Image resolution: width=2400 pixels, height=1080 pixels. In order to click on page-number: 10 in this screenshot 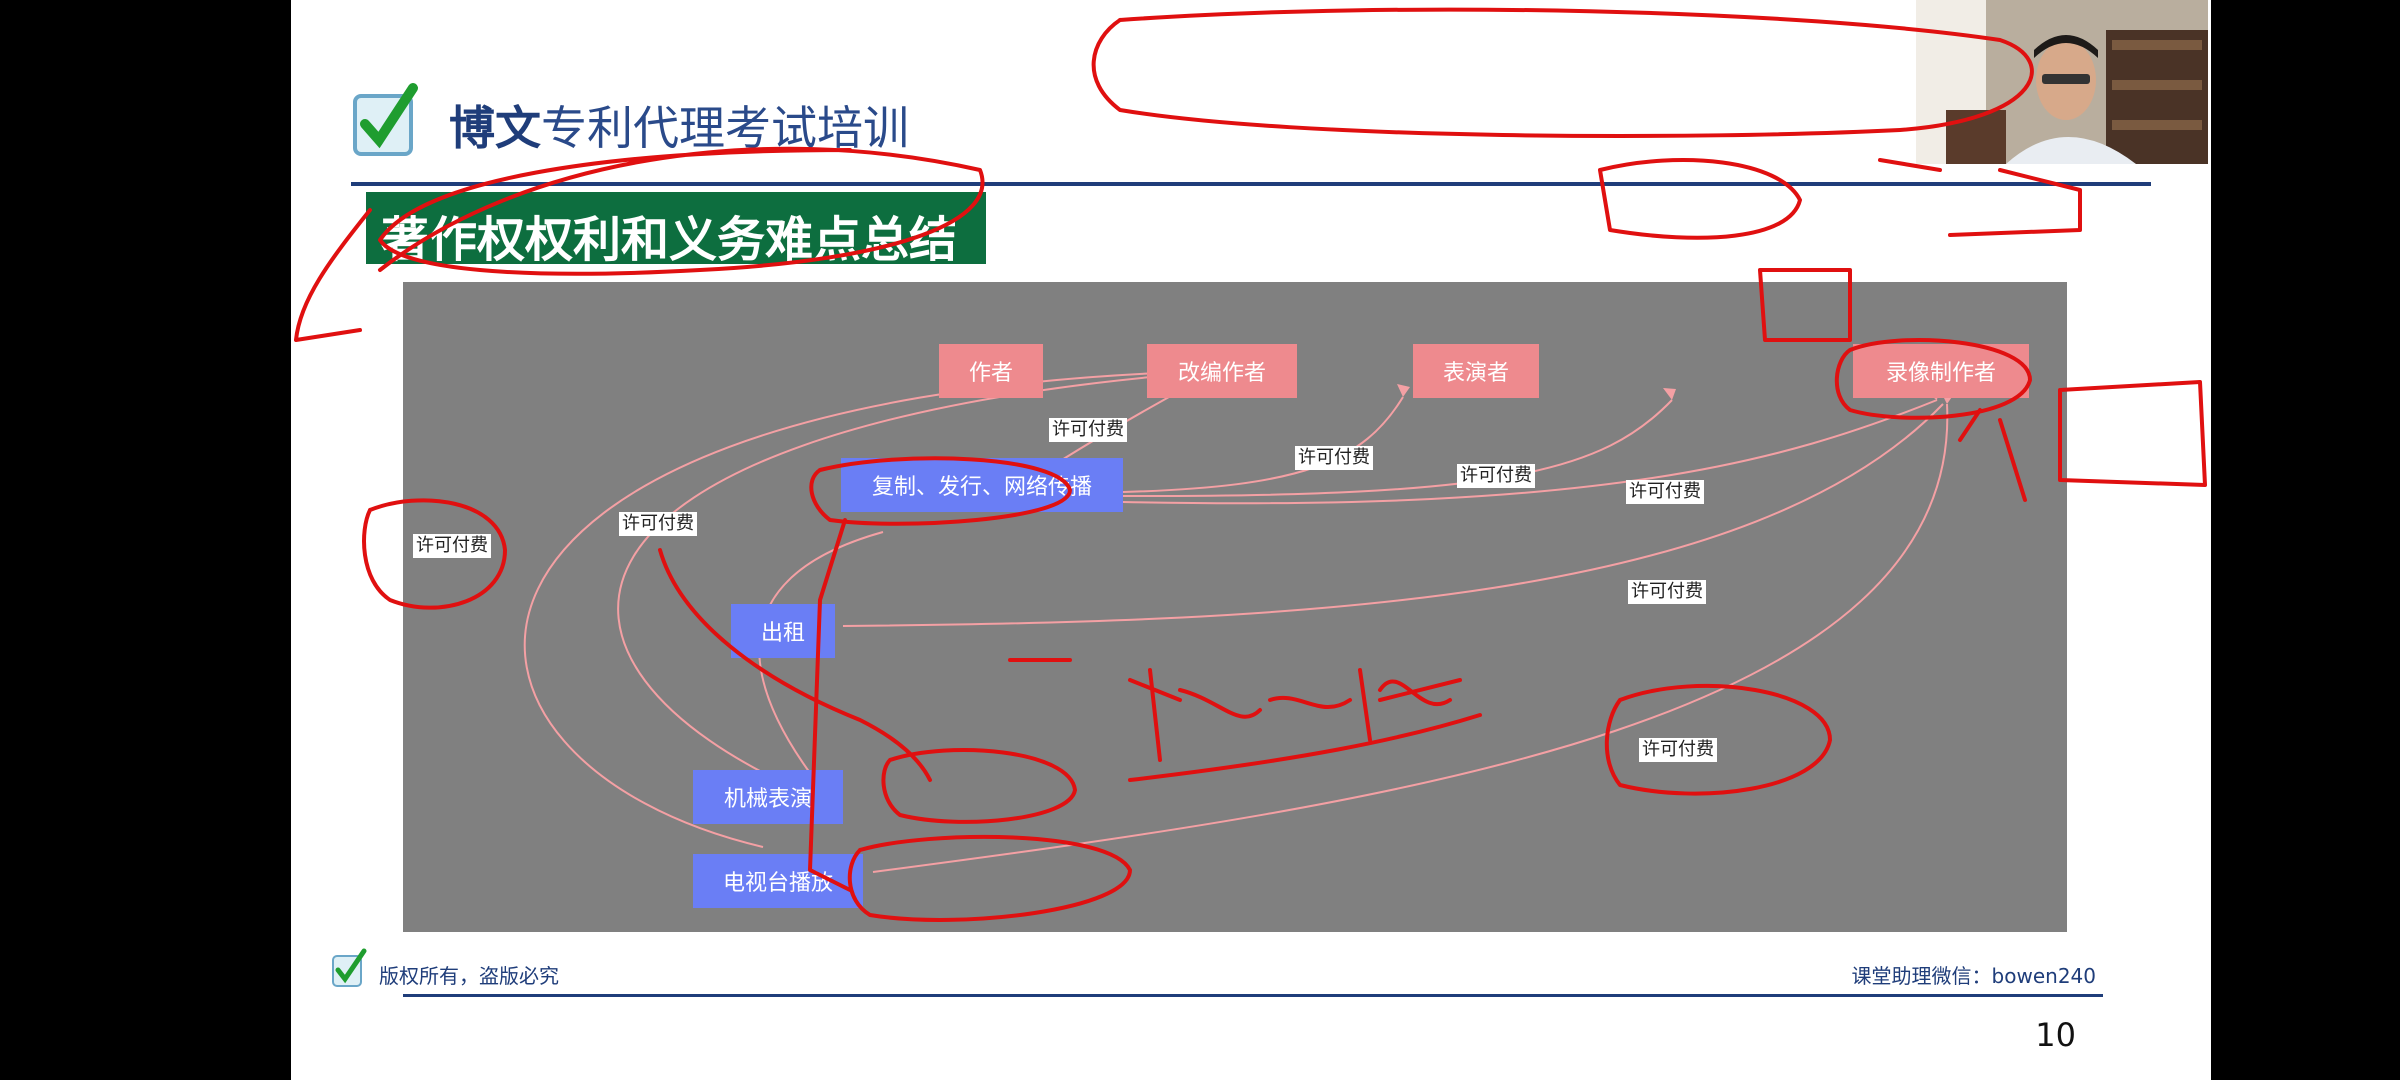, I will do `click(2055, 1035)`.